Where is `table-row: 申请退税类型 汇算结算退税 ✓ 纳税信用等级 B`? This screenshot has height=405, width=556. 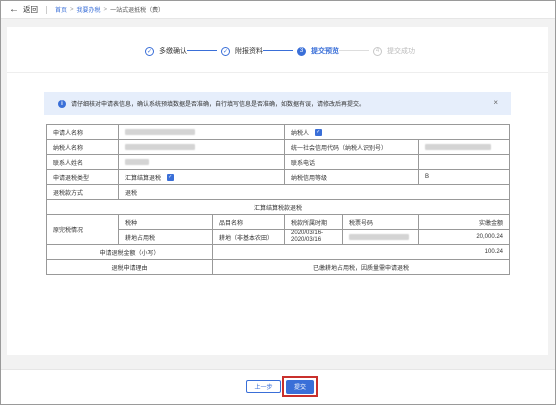 table-row: 申请退税类型 汇算结算退税 ✓ 纳税信用等级 B is located at coordinates (278, 177).